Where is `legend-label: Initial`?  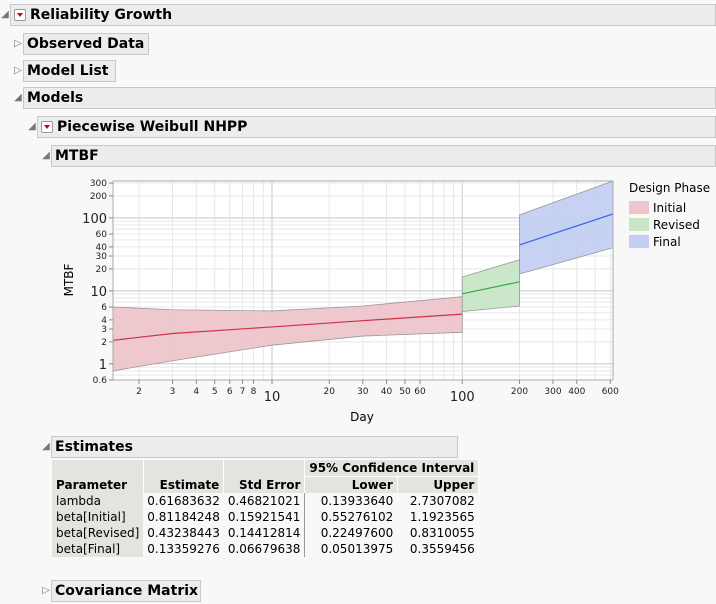 legend-label: Initial is located at coordinates (670, 207).